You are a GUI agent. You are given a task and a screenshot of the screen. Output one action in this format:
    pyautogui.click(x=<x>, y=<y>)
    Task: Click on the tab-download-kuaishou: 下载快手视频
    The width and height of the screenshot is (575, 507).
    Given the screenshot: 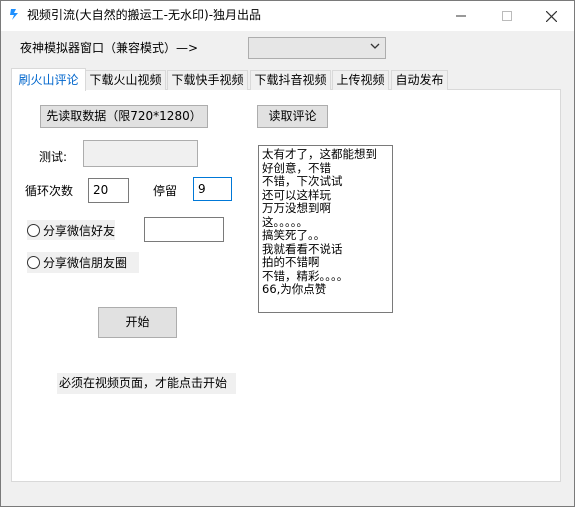 What is the action you would take?
    pyautogui.click(x=207, y=80)
    